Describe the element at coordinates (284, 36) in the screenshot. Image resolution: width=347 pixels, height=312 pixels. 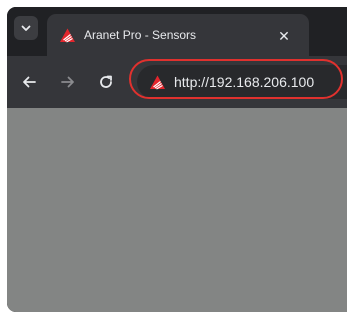
I see `tab-close-button: ✕` at that location.